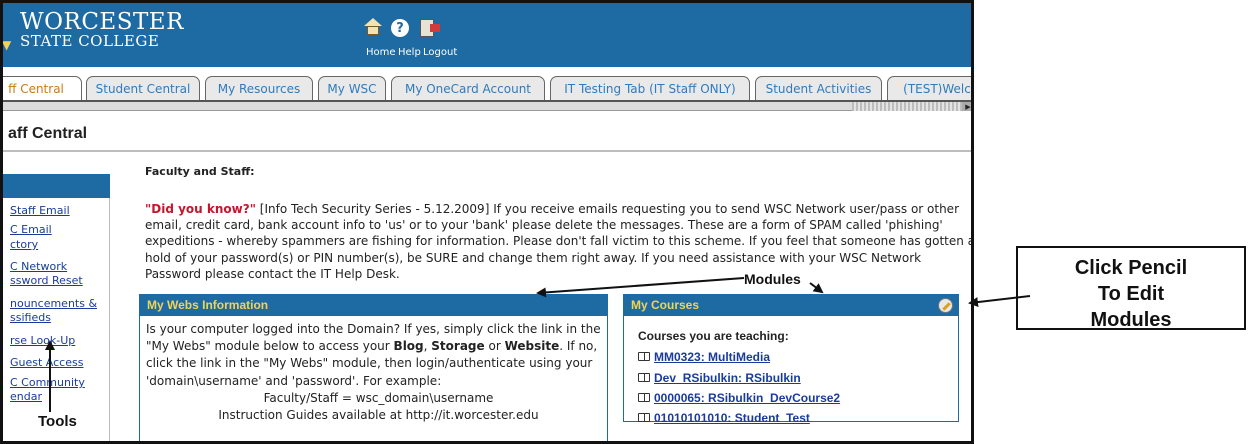 The image size is (1248, 444). I want to click on tab-student-central: Student Central, so click(143, 88).